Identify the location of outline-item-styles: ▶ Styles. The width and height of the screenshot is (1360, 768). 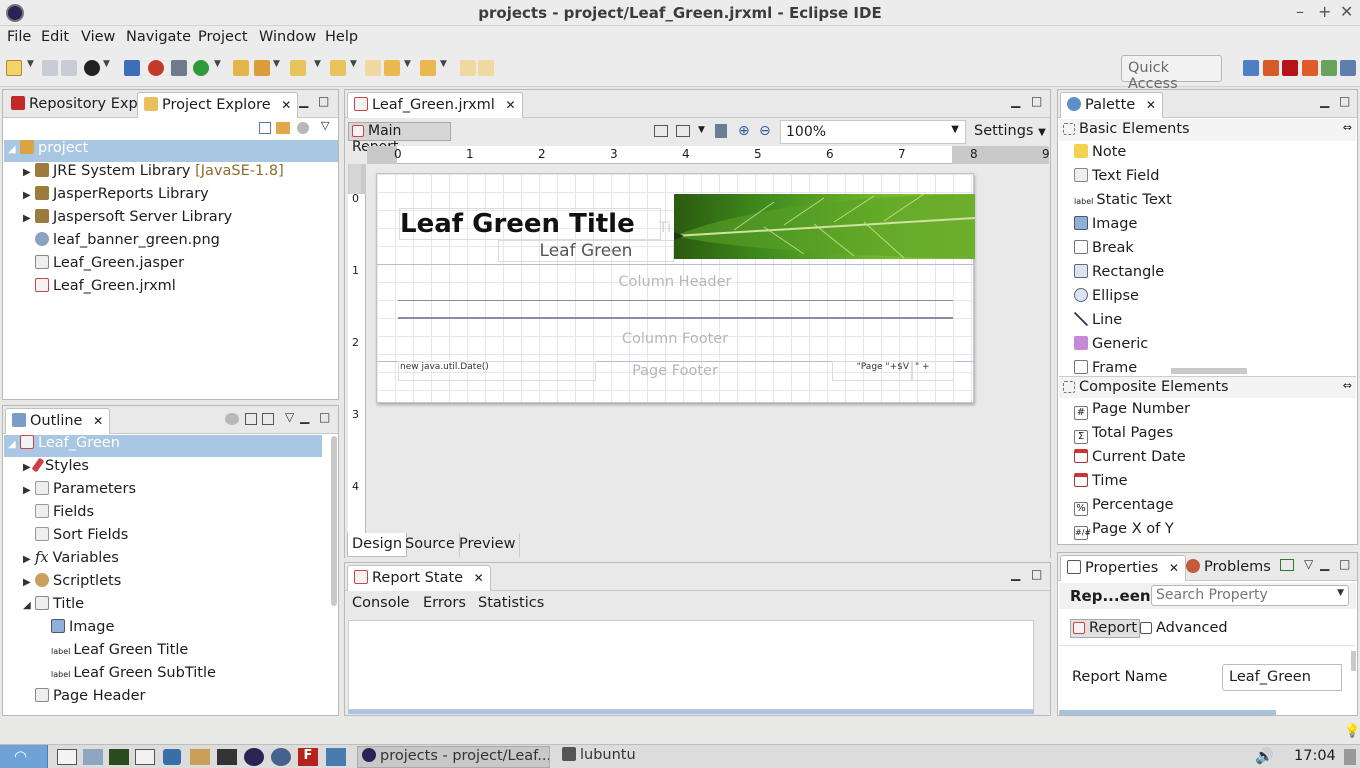
(56, 468).